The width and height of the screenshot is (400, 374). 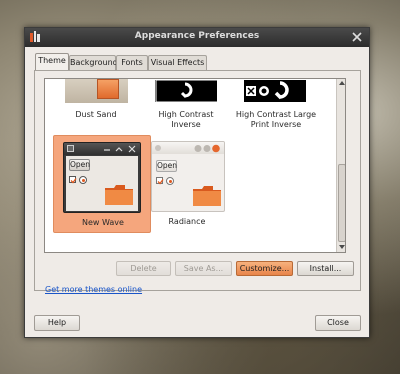 What do you see at coordinates (102, 177) in the screenshot?
I see `theme-thumb-new-wave: Open` at bounding box center [102, 177].